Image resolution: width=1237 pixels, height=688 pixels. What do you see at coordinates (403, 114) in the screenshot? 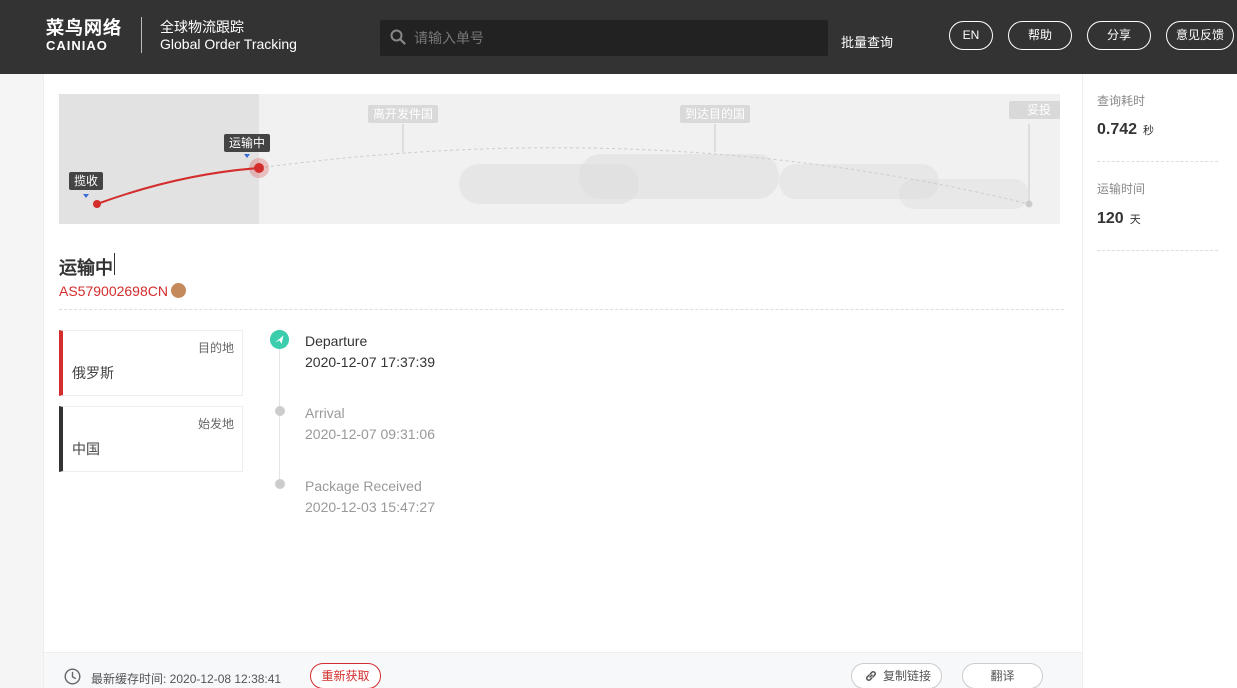
I see `stage-leave-origin-label: 离开发件国` at bounding box center [403, 114].